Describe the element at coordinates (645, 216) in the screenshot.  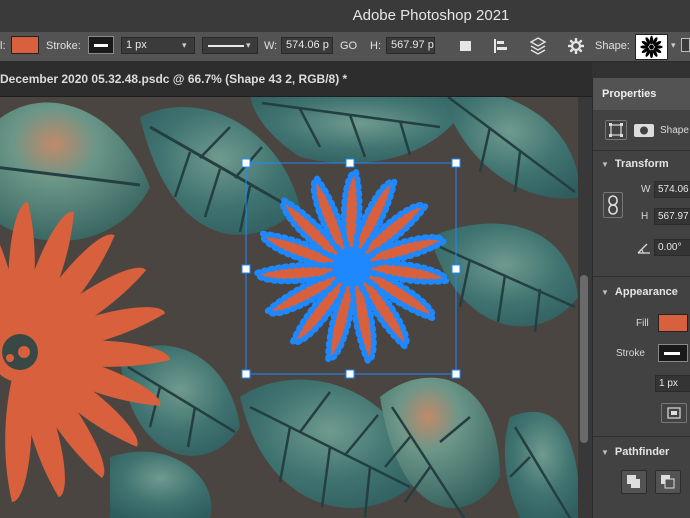
I see `h-label: H` at that location.